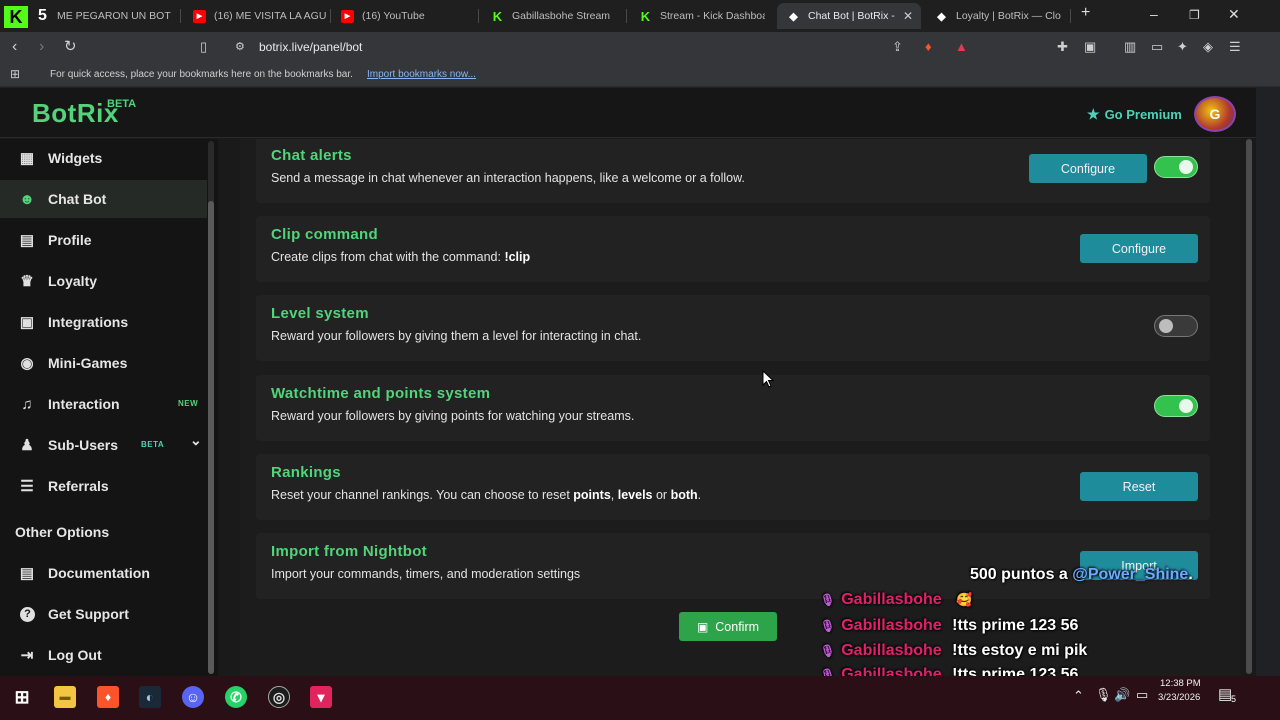  I want to click on sidebar-item-referrals: ☰ Referrals, so click(103, 486).